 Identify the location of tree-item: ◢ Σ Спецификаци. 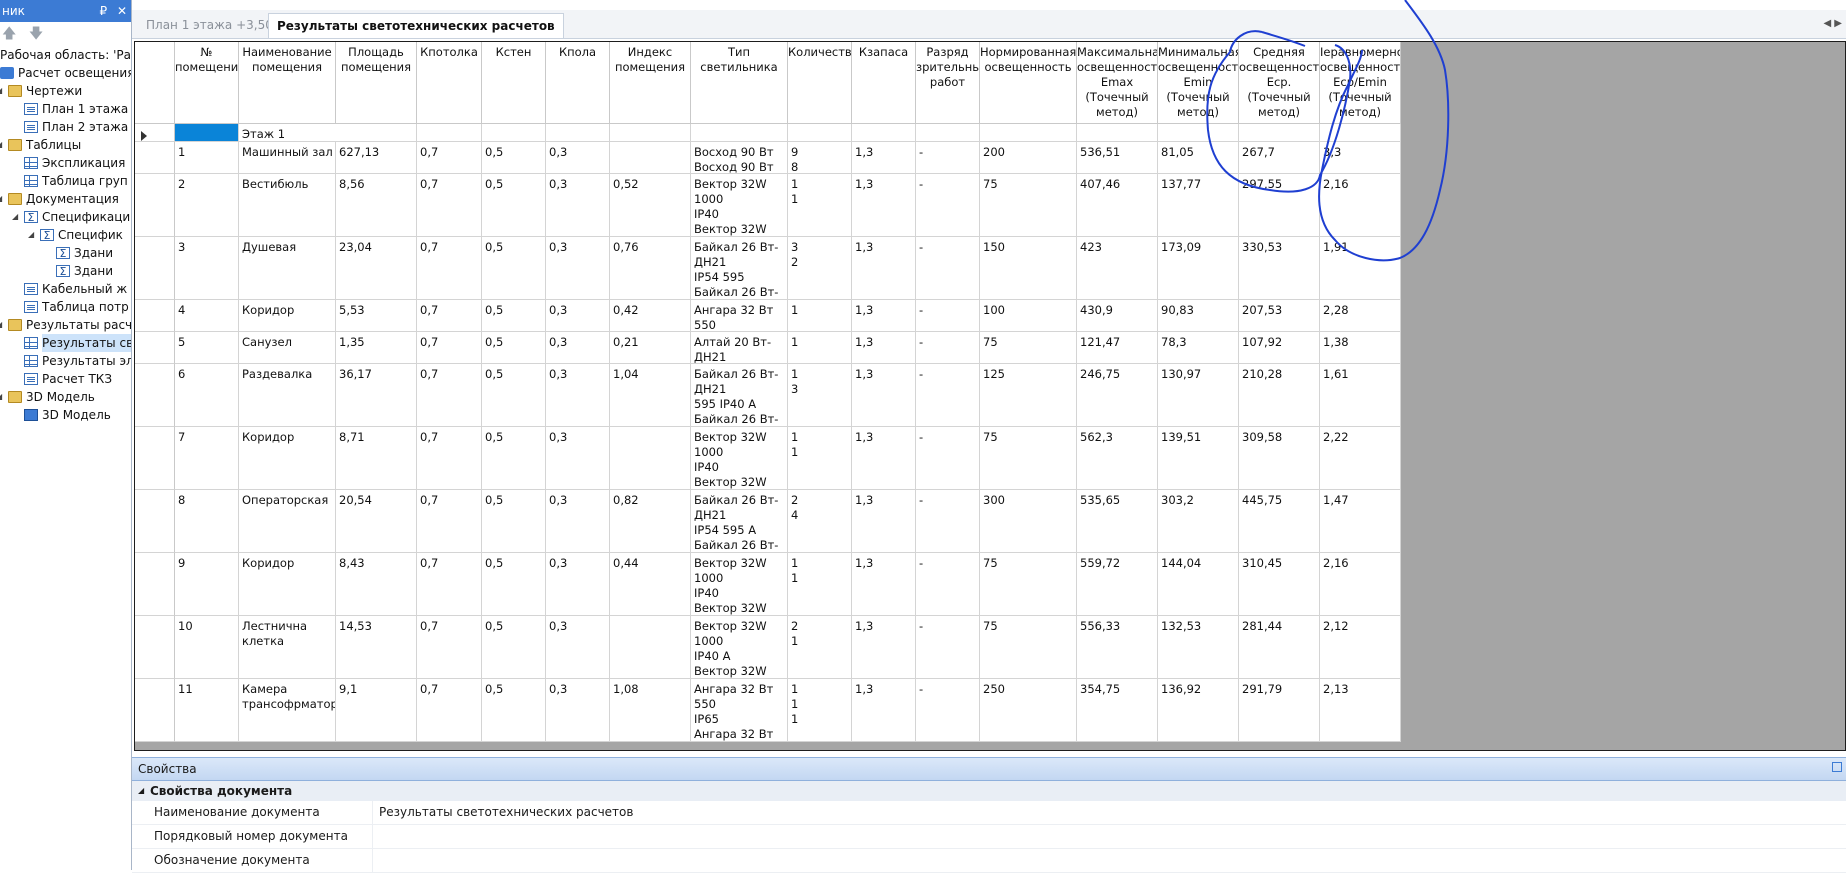
(65, 217).